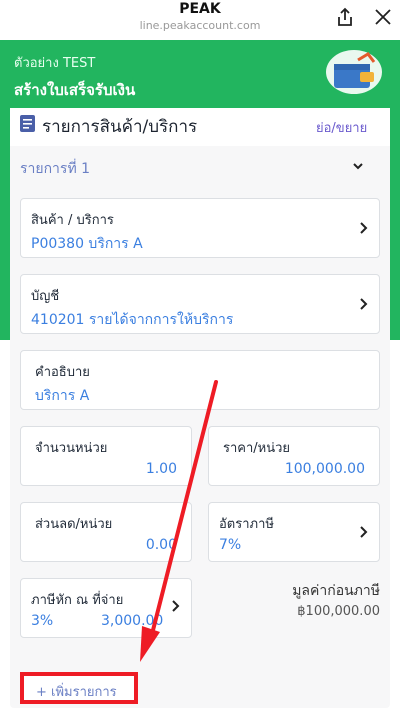 The width and height of the screenshot is (400, 708). I want to click on description-value: บริการ A, so click(62, 396).